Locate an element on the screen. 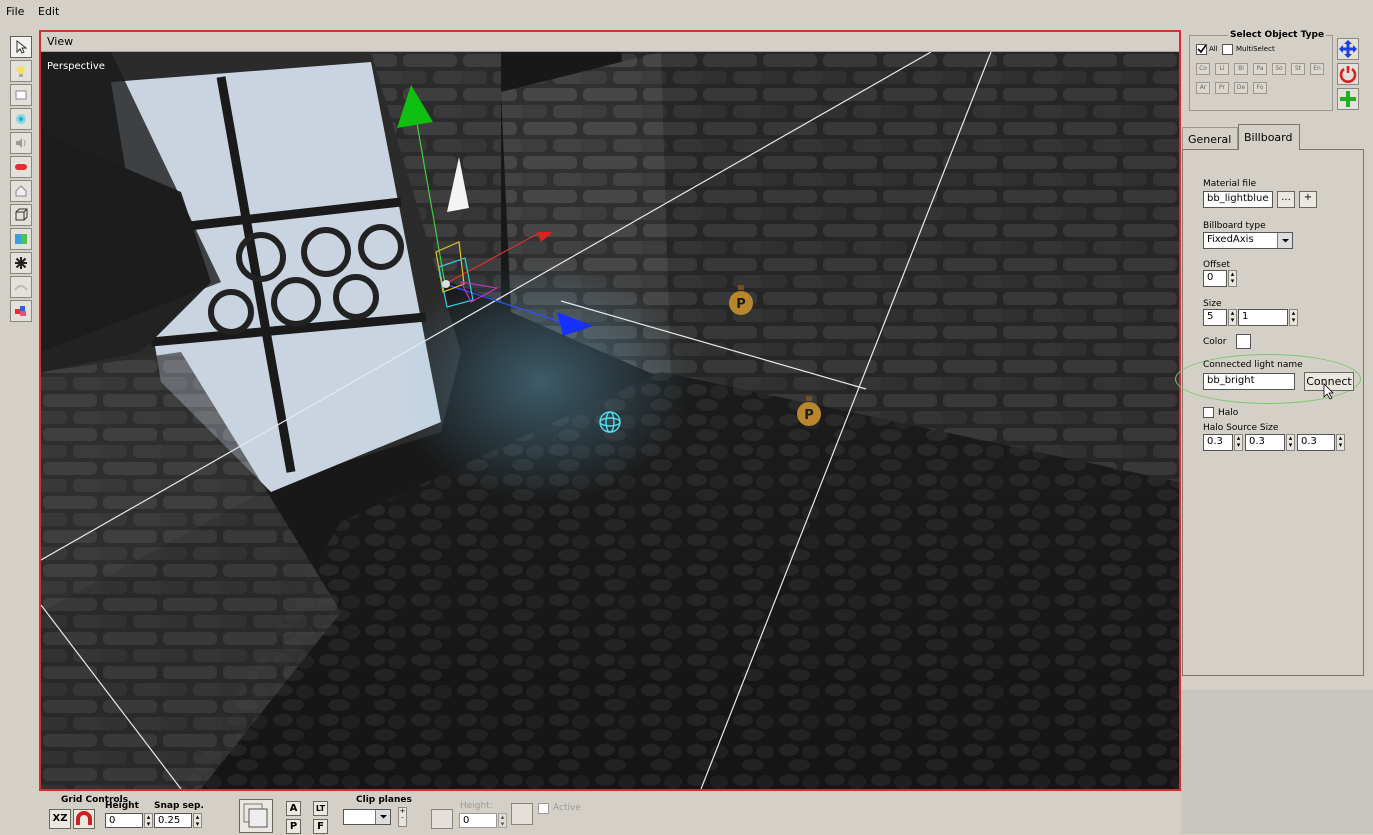 The height and width of the screenshot is (835, 1373). size-y-input: 1 is located at coordinates (1263, 317).